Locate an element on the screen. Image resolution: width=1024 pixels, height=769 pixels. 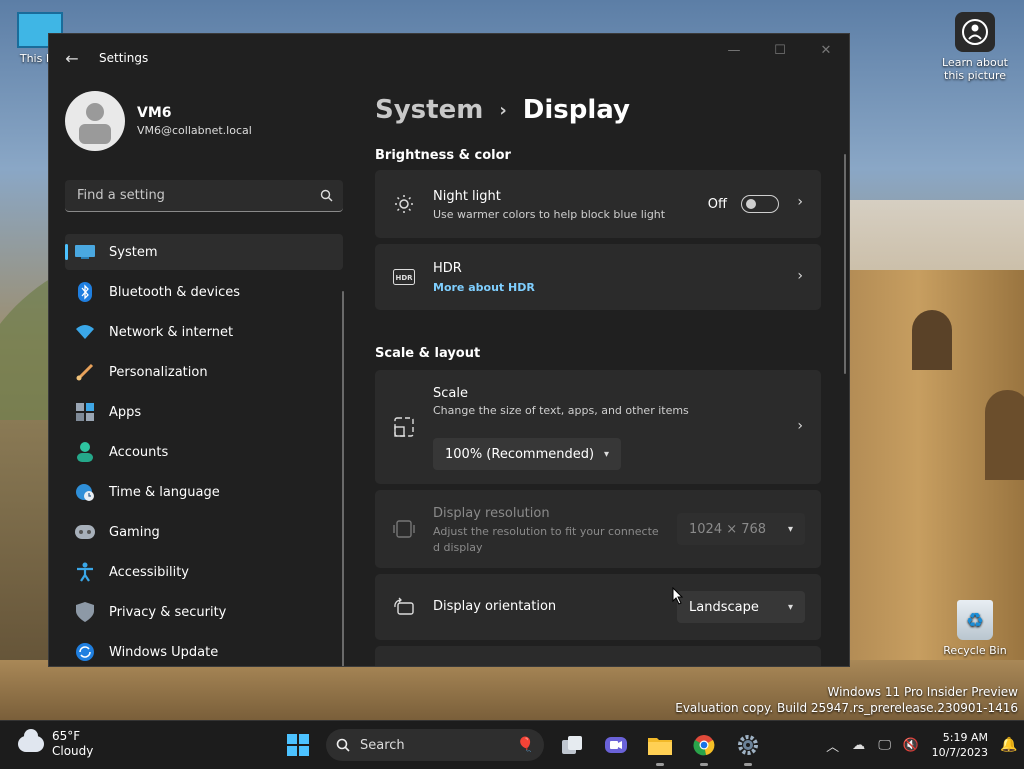
settings-app-button is located at coordinates (748, 746).